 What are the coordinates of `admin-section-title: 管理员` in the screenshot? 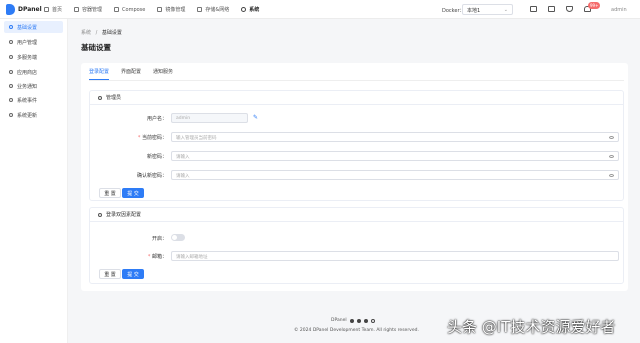 It's located at (114, 98).